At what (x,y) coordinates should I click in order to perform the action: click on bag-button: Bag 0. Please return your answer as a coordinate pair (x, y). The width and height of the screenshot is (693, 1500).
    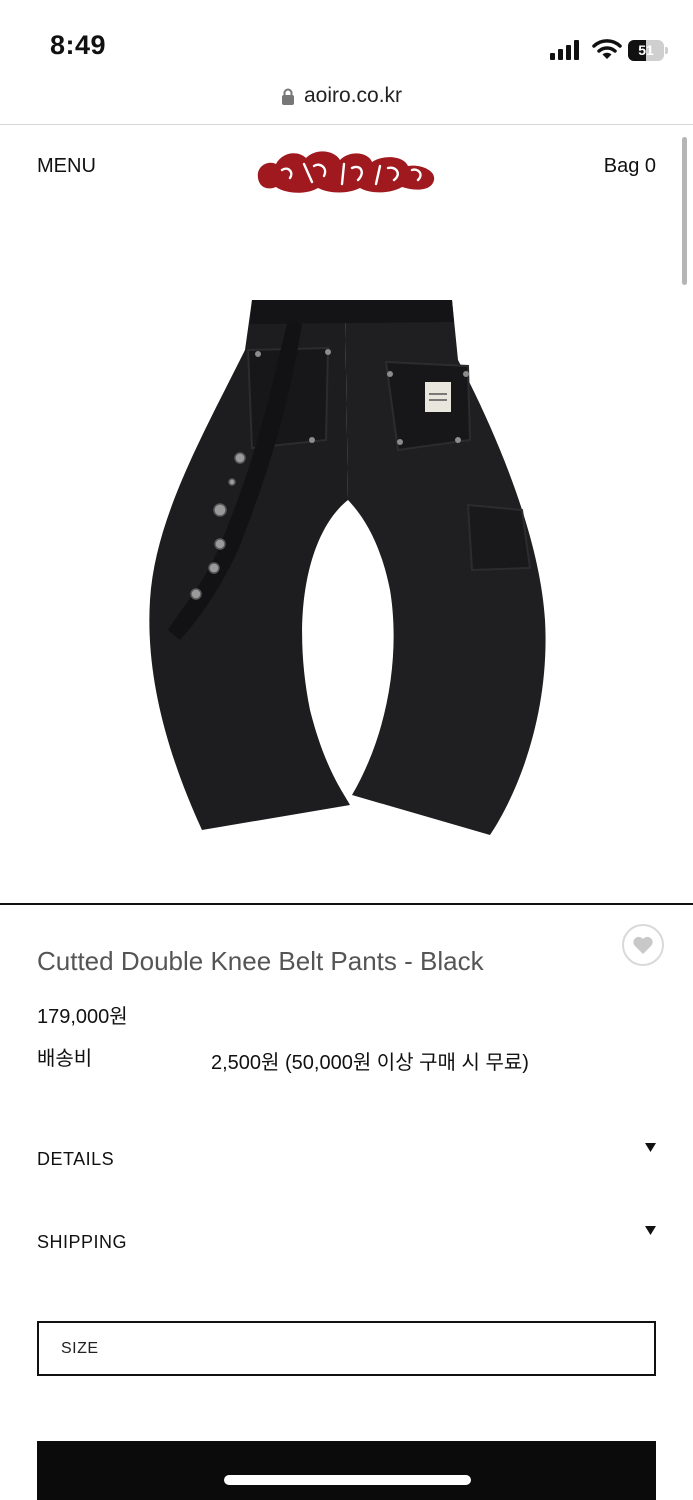
    Looking at the image, I should click on (630, 166).